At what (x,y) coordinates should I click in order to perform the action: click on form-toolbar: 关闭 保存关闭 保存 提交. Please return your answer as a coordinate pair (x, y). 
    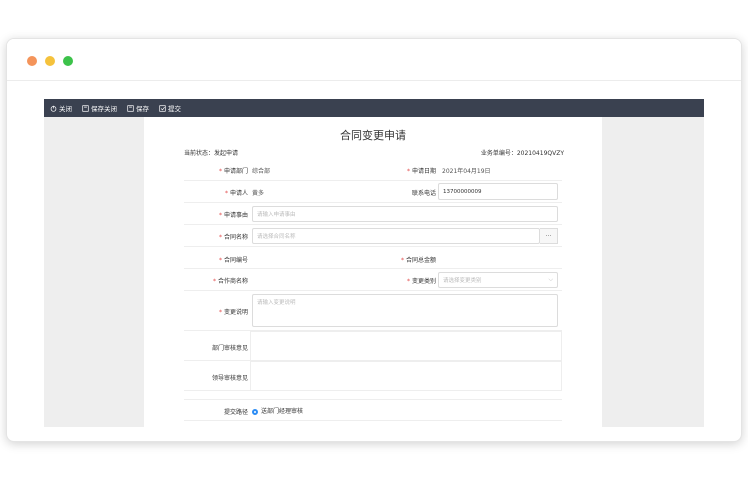
    Looking at the image, I should click on (374, 108).